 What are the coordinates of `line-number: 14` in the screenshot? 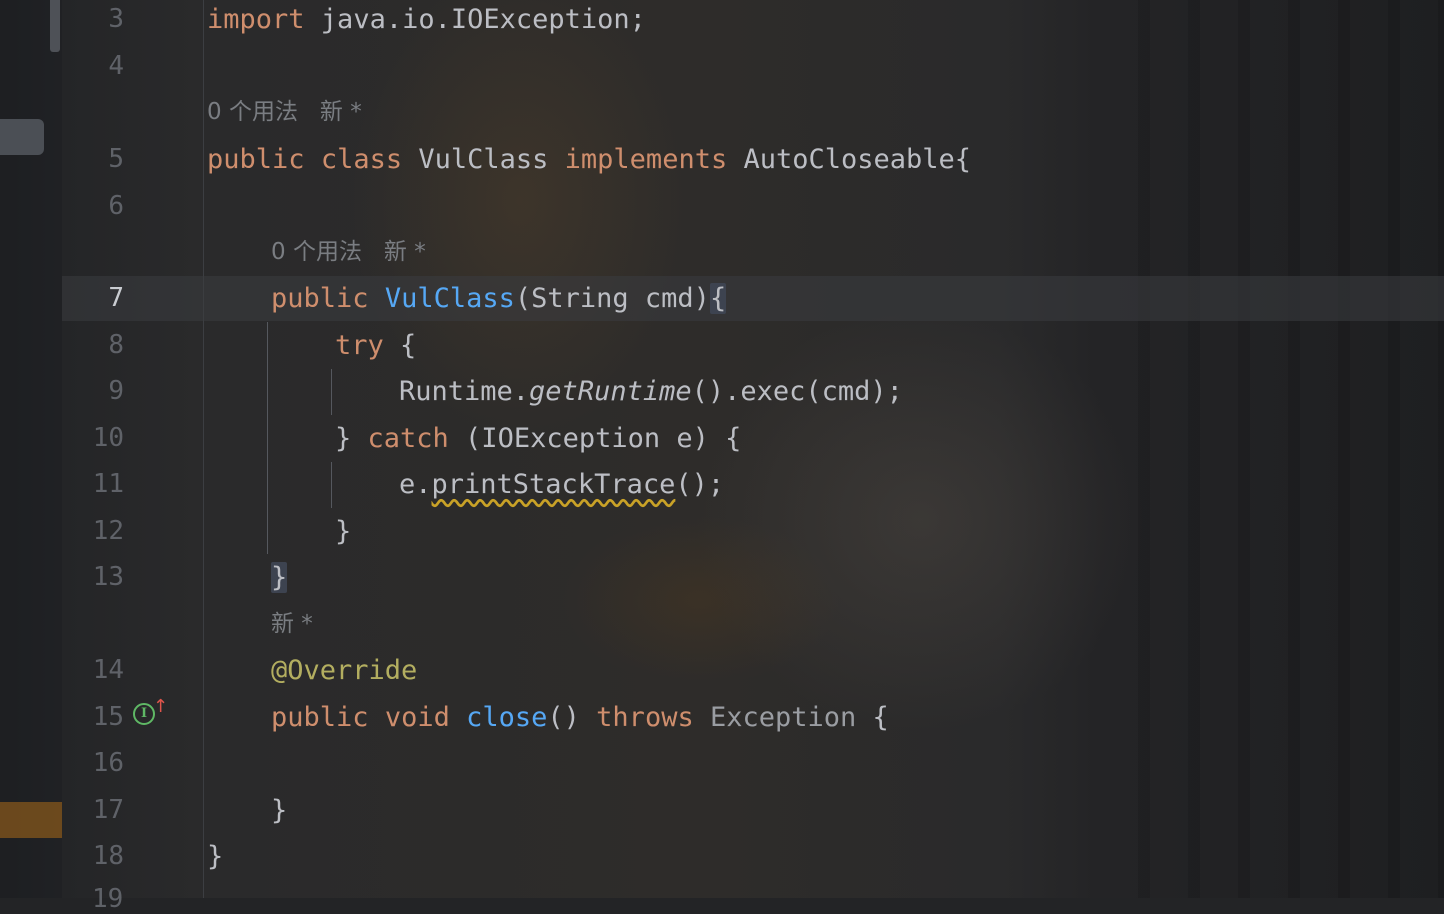 It's located at (62, 670).